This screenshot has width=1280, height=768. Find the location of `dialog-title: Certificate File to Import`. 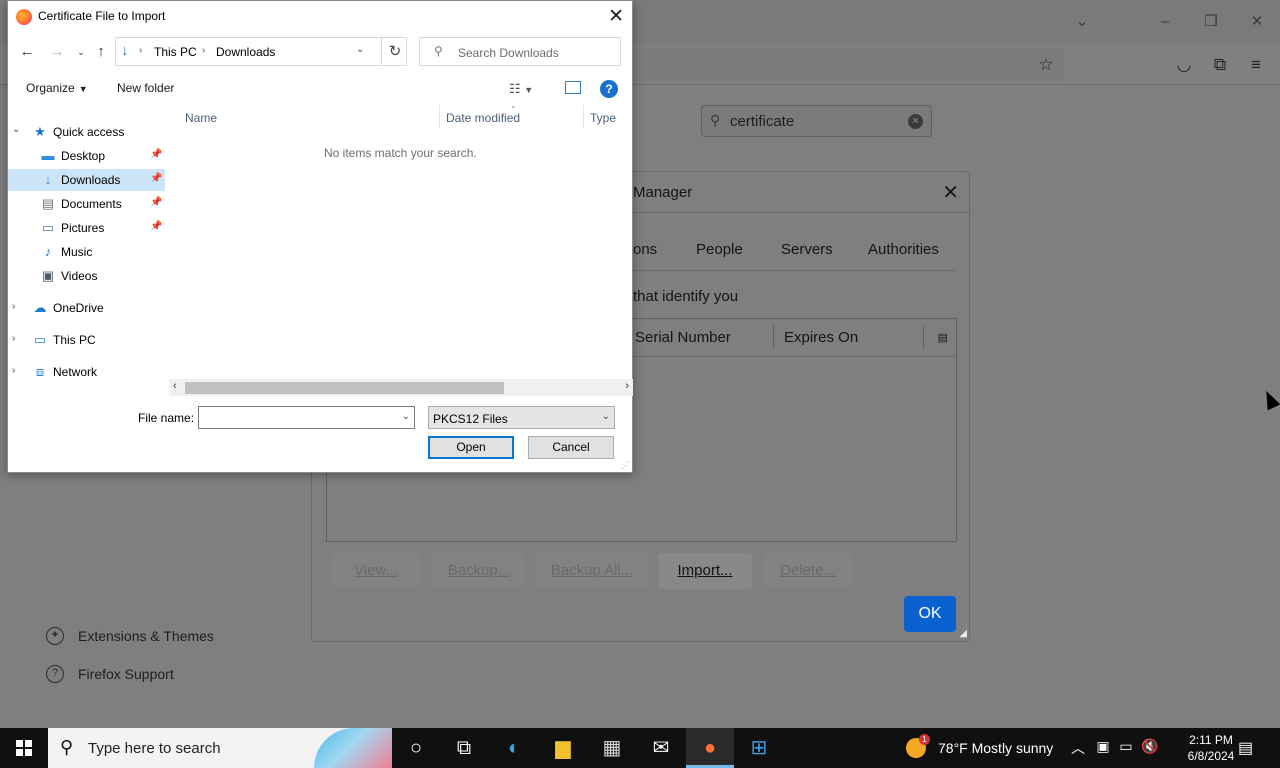

dialog-title: Certificate File to Import is located at coordinates (102, 16).